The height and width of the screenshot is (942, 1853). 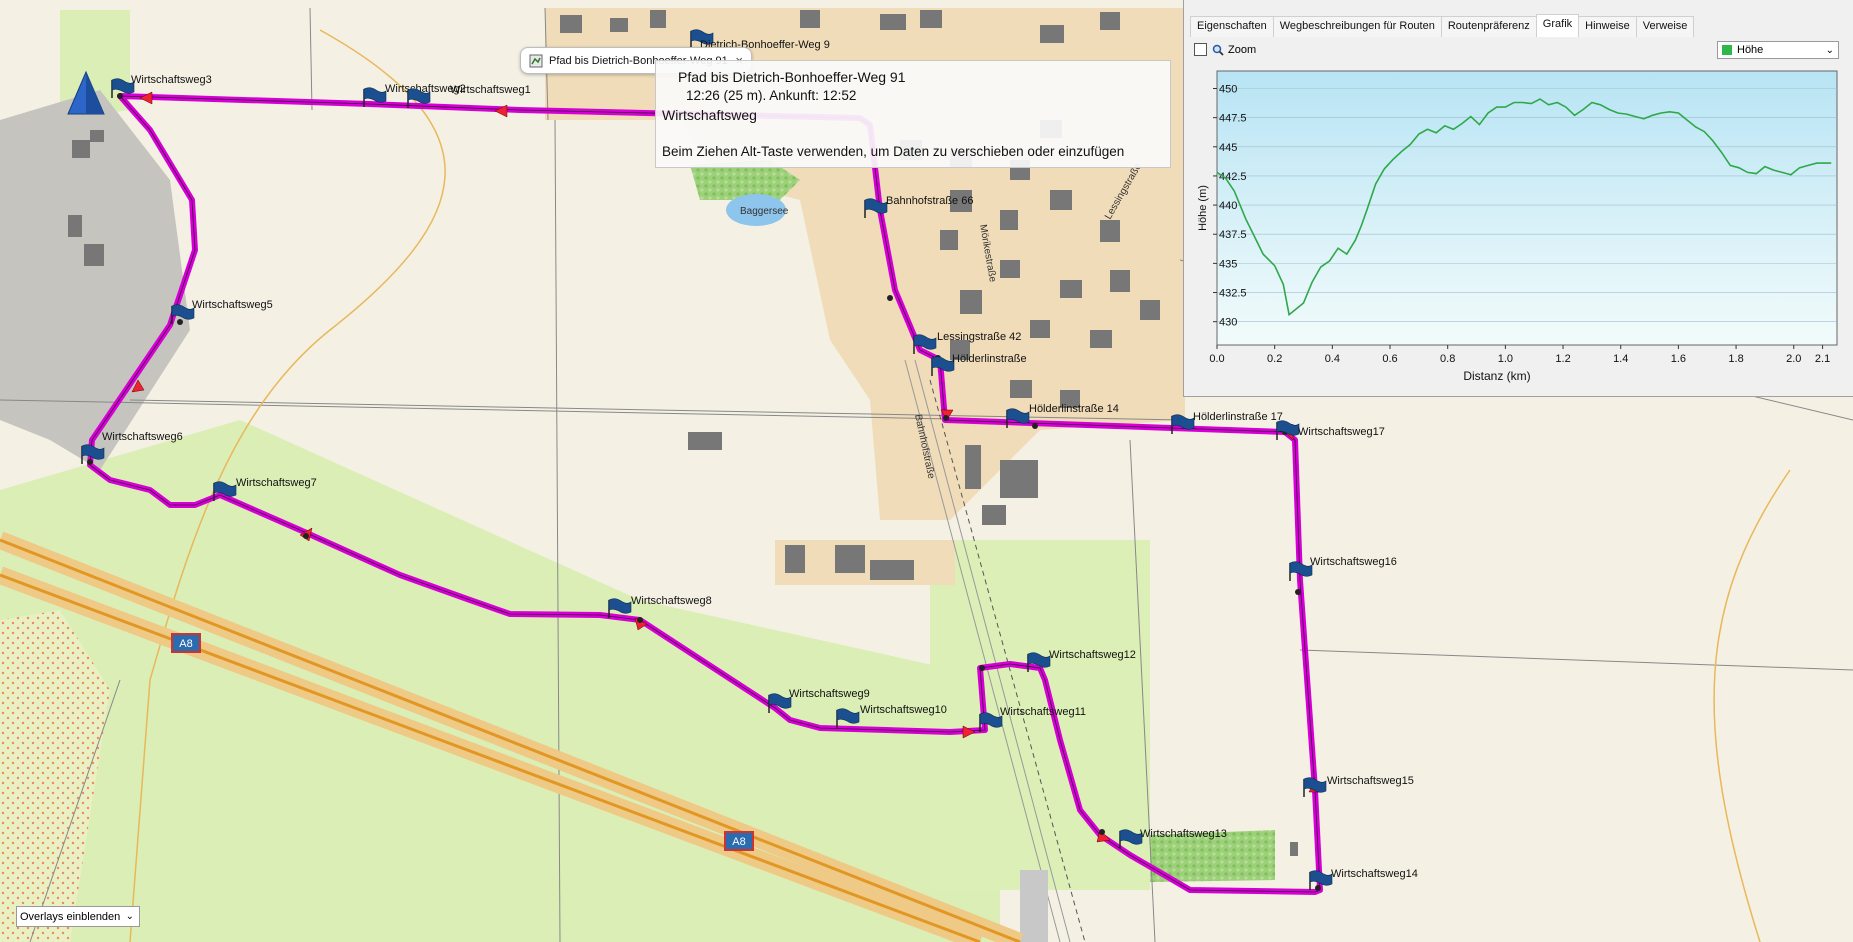 I want to click on tab-grafik: Grafik, so click(x=1557, y=25).